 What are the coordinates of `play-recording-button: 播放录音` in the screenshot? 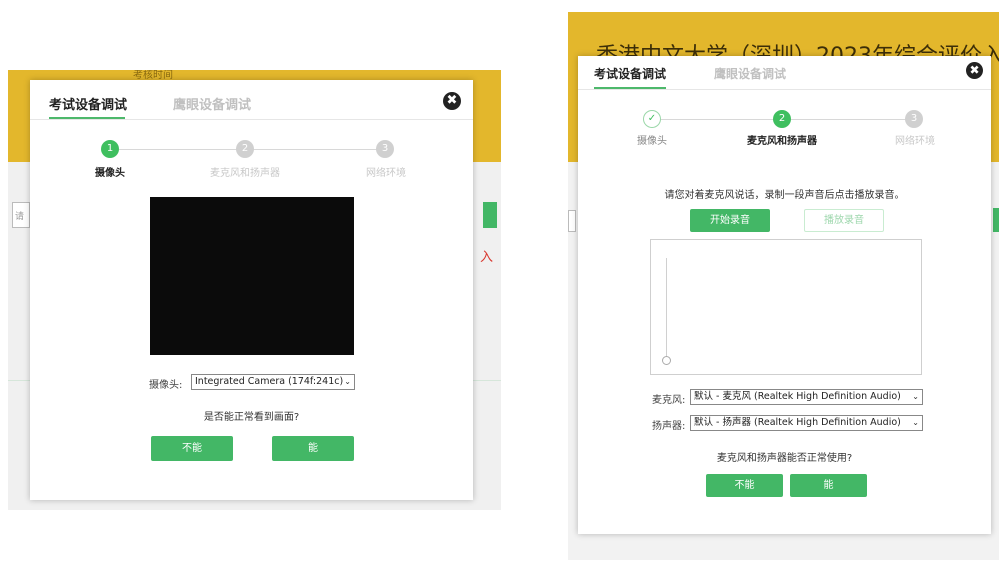 It's located at (844, 220).